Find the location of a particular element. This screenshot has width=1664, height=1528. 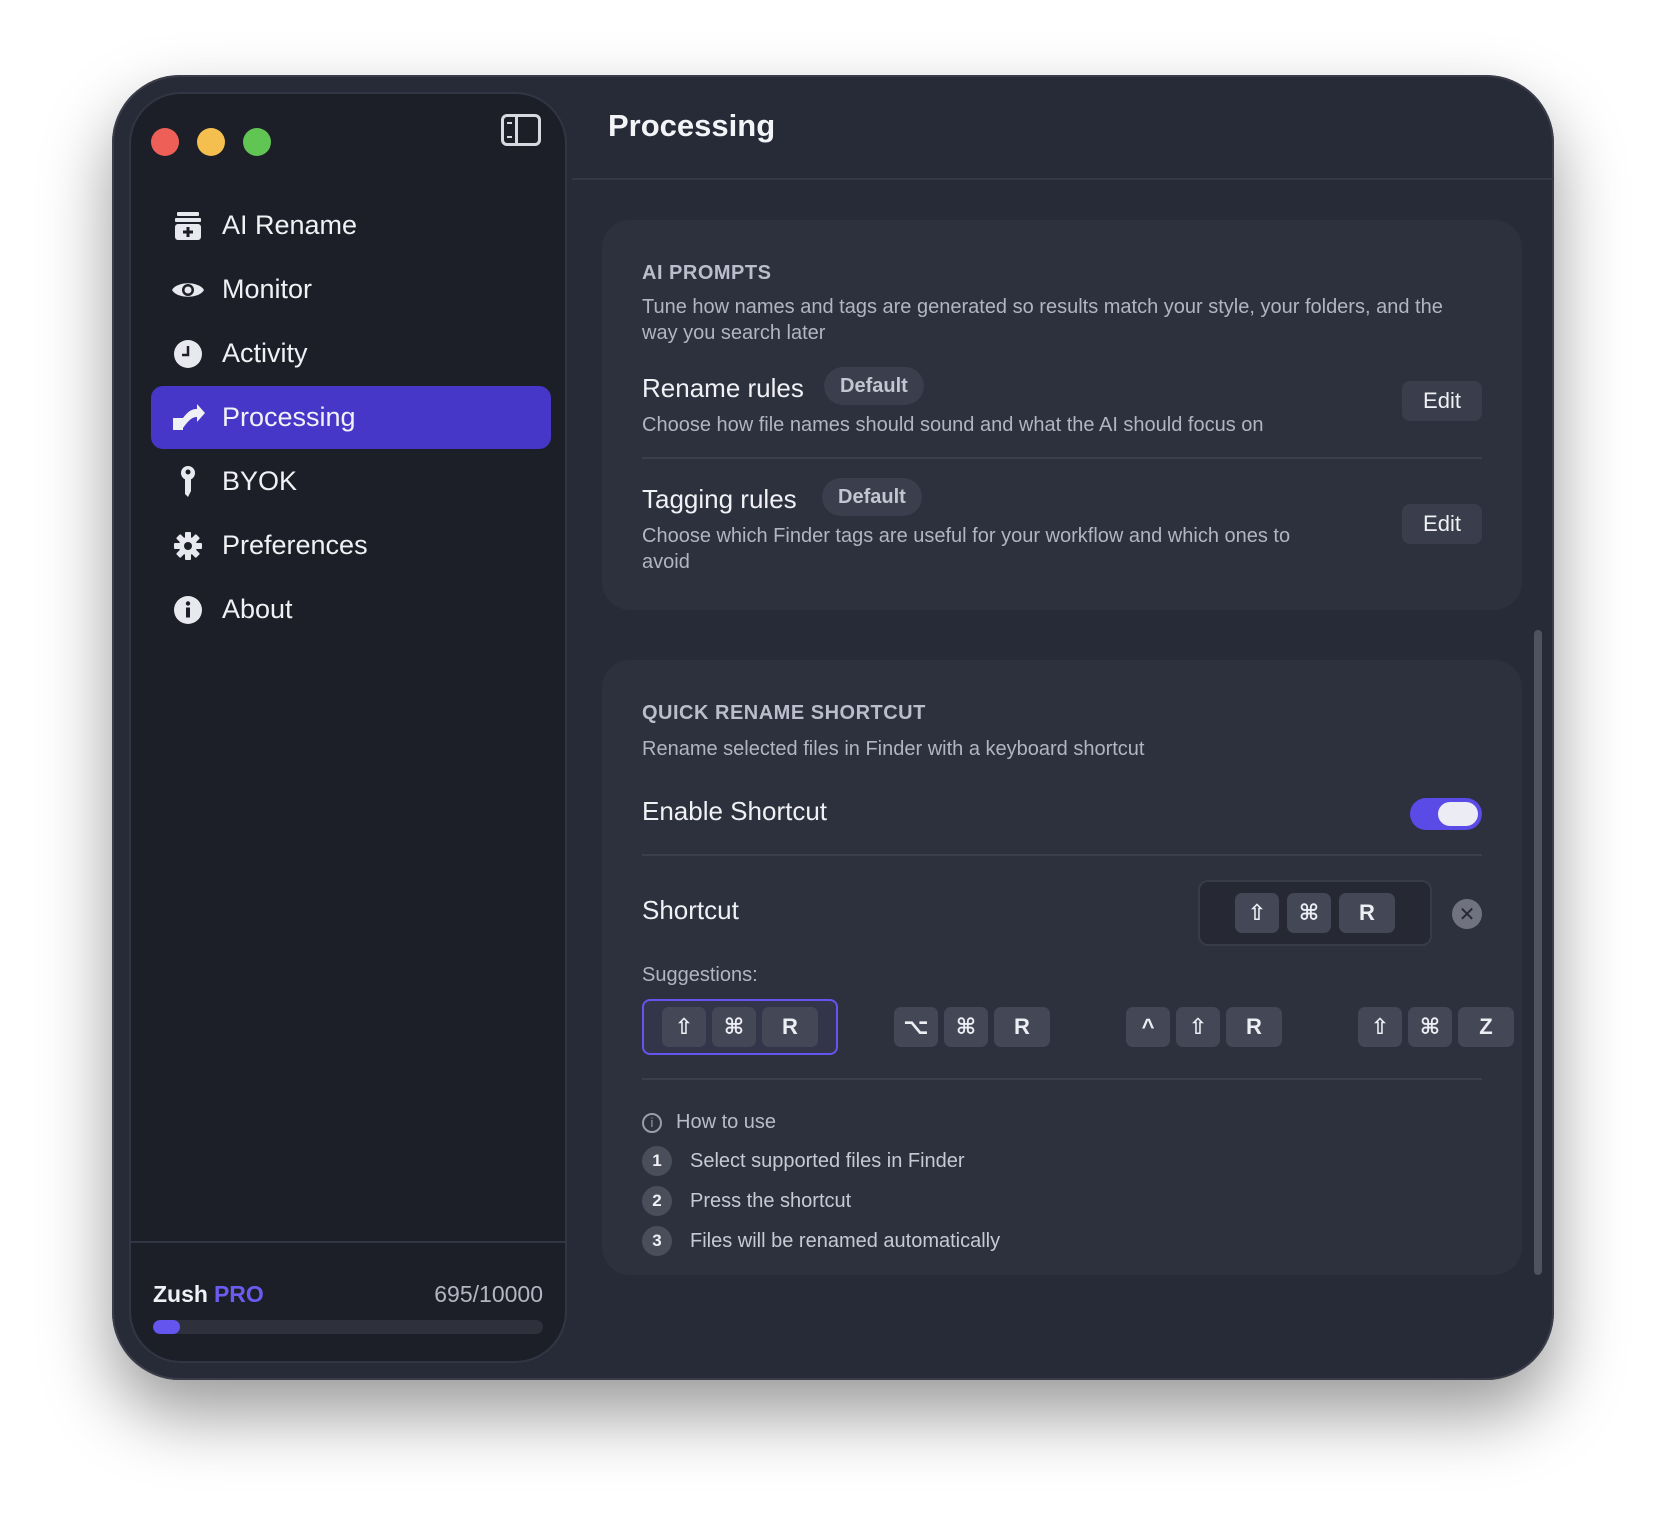

processing-icon is located at coordinates (188, 418).